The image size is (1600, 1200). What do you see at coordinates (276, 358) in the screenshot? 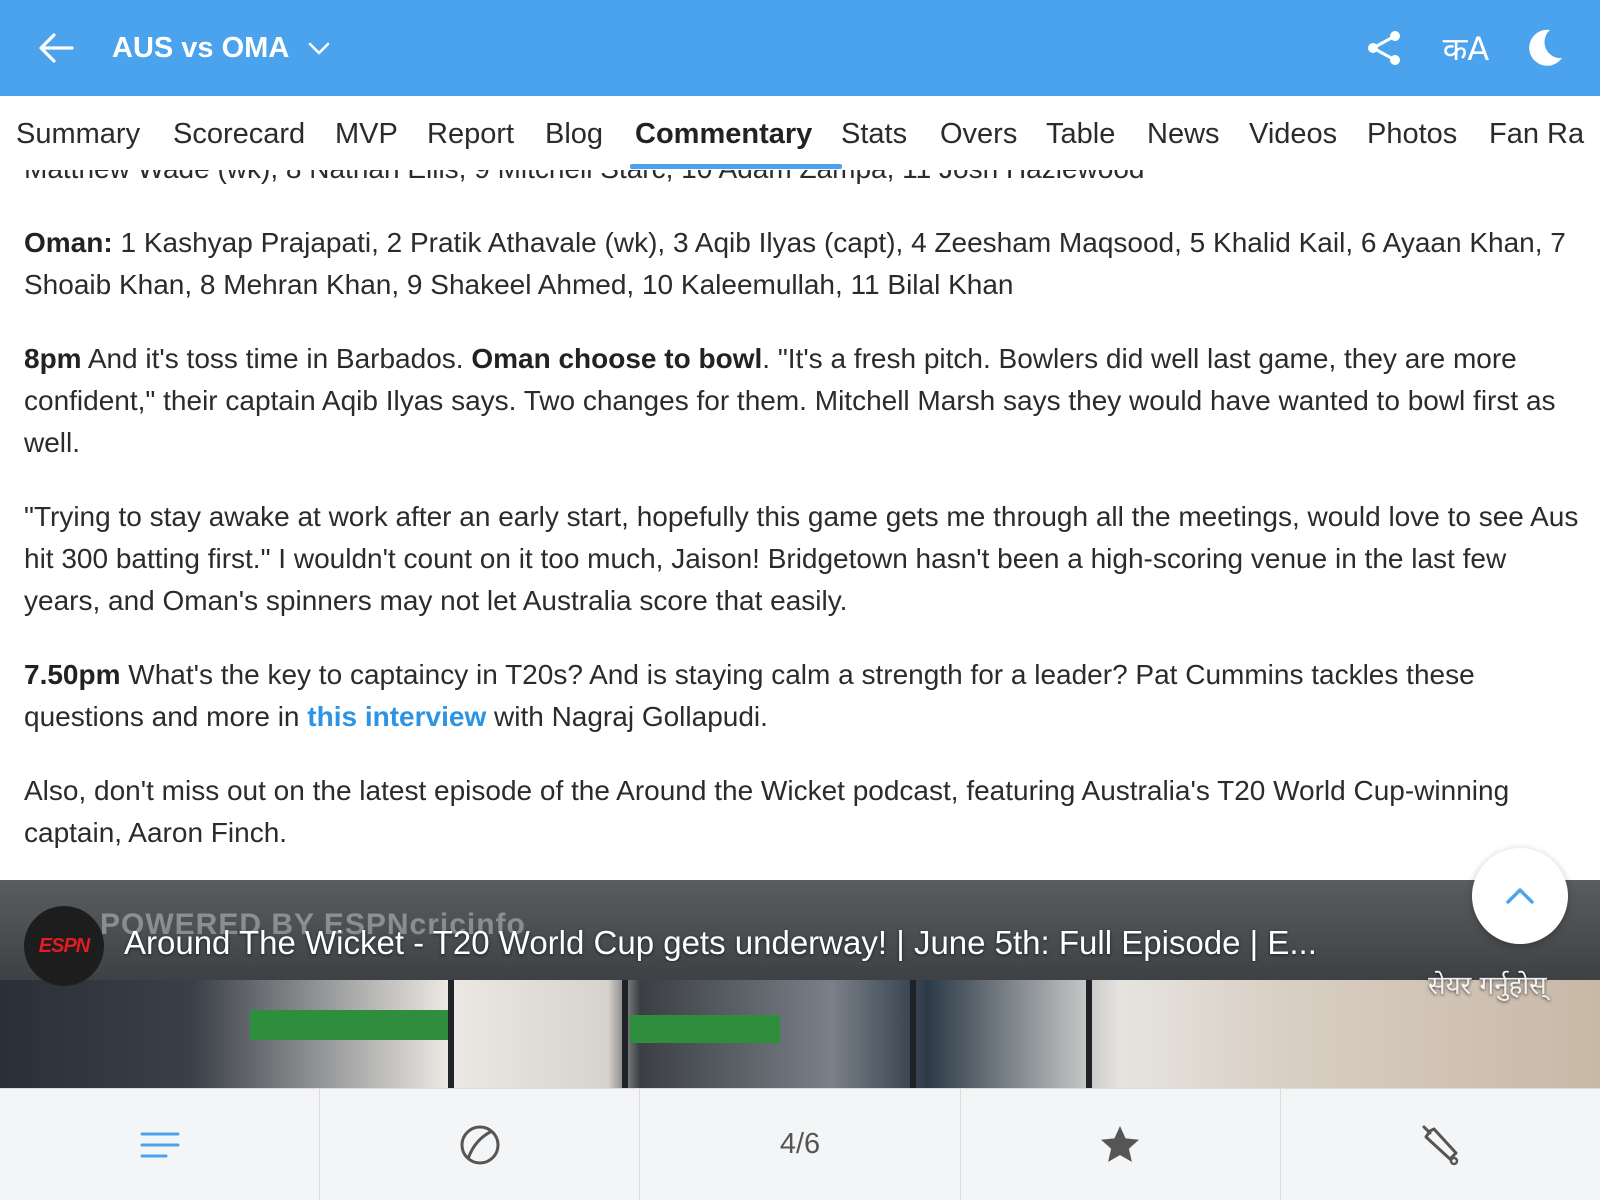
I see `toss-text: And it's toss time in Barbados.` at bounding box center [276, 358].